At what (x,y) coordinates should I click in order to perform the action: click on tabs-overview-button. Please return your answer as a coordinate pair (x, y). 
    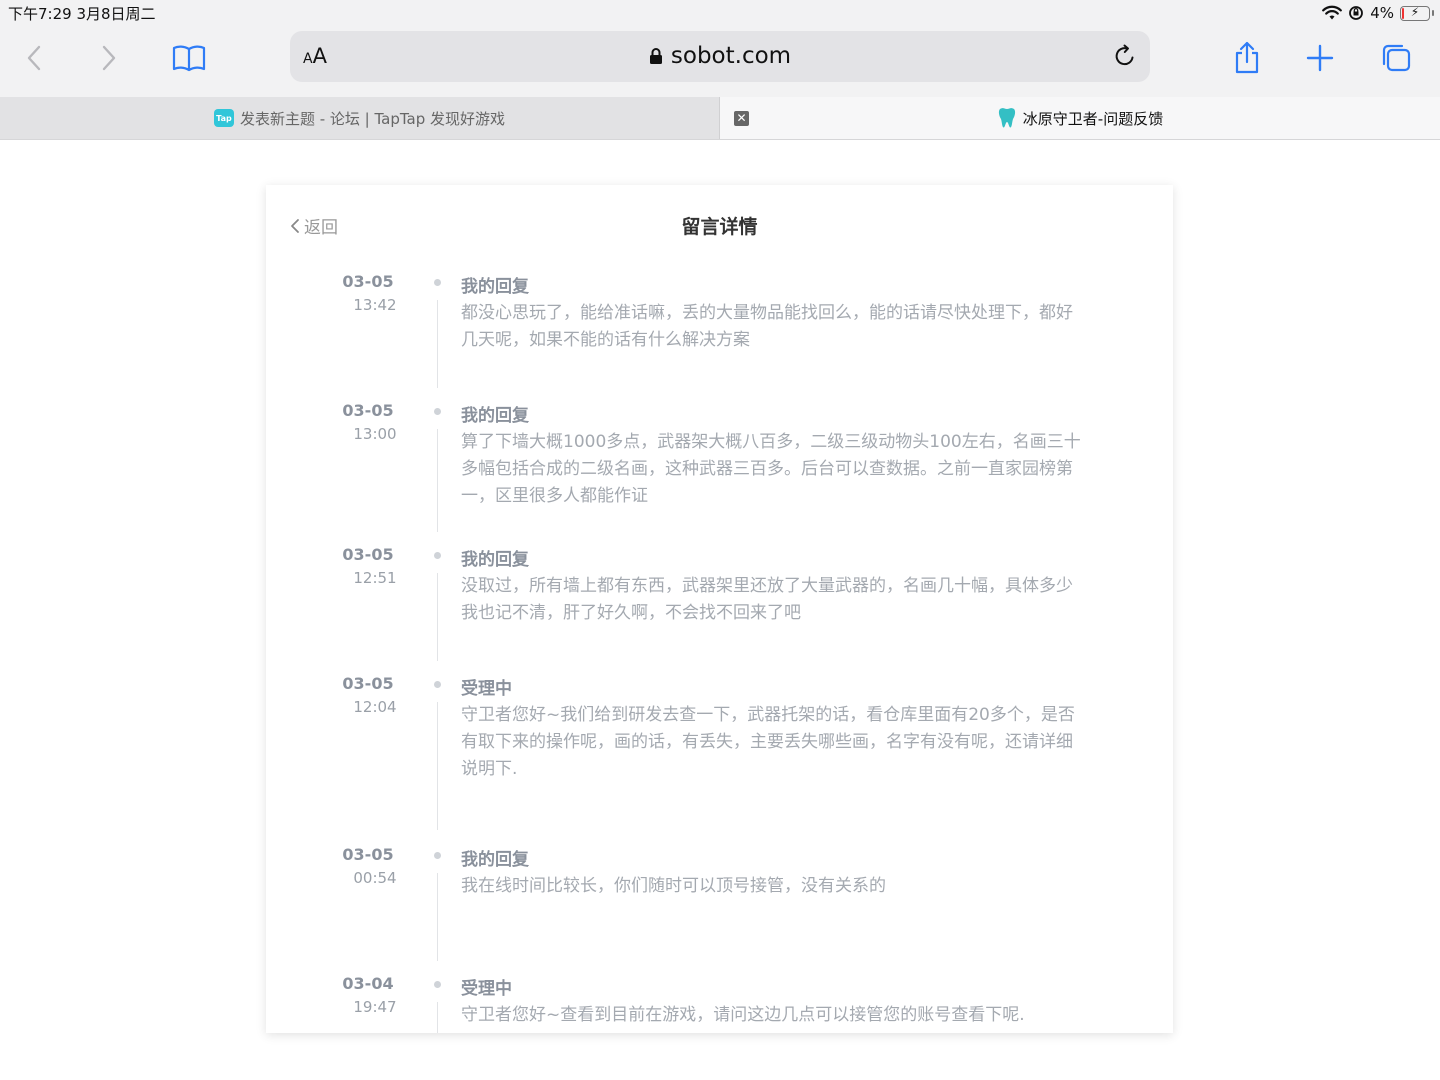
    Looking at the image, I should click on (1396, 58).